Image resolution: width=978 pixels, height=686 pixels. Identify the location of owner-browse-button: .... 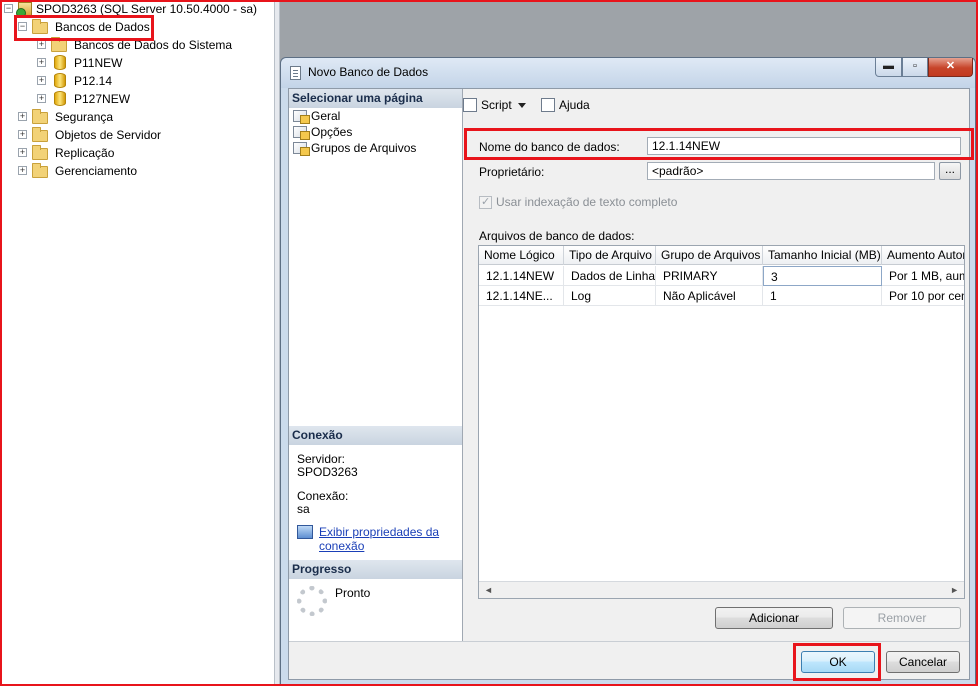
(950, 171).